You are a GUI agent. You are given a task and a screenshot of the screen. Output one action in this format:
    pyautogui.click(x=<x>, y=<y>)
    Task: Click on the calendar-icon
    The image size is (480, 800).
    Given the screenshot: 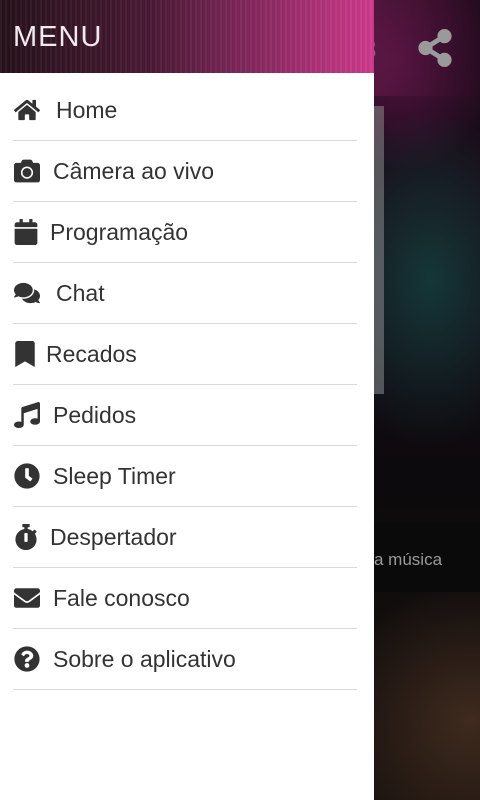 What is the action you would take?
    pyautogui.click(x=26, y=232)
    